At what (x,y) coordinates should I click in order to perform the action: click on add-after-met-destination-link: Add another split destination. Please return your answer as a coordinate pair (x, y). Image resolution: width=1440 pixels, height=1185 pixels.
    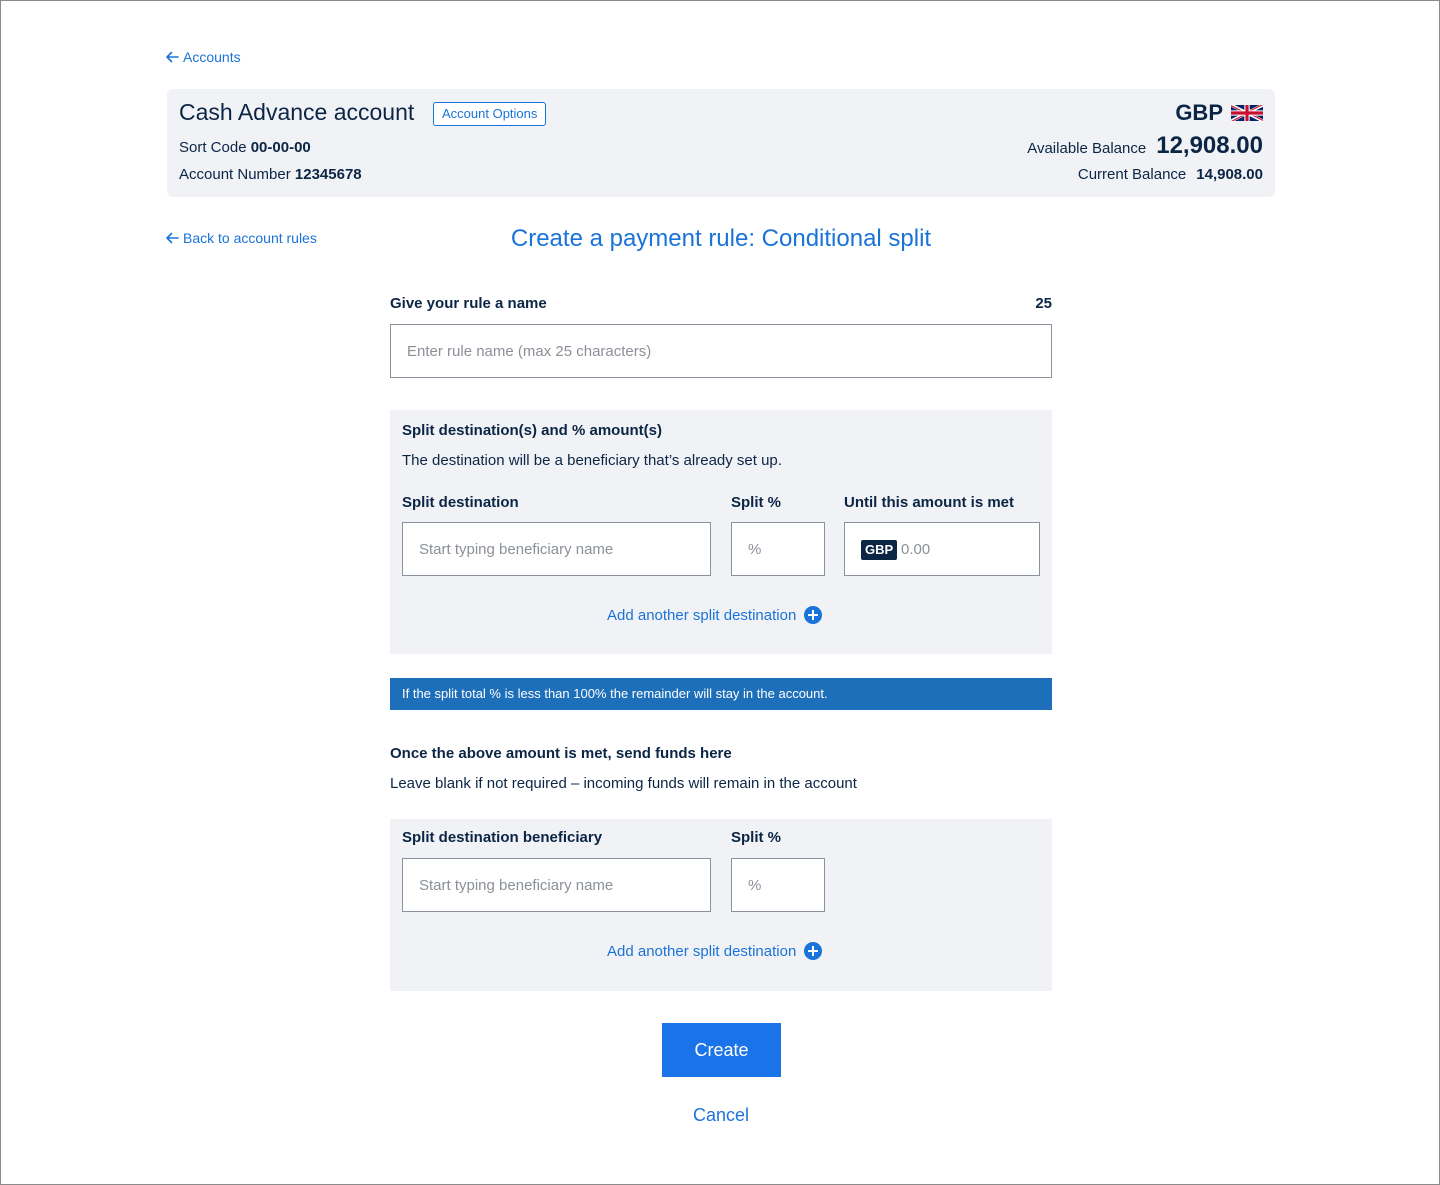
    Looking at the image, I should click on (715, 951).